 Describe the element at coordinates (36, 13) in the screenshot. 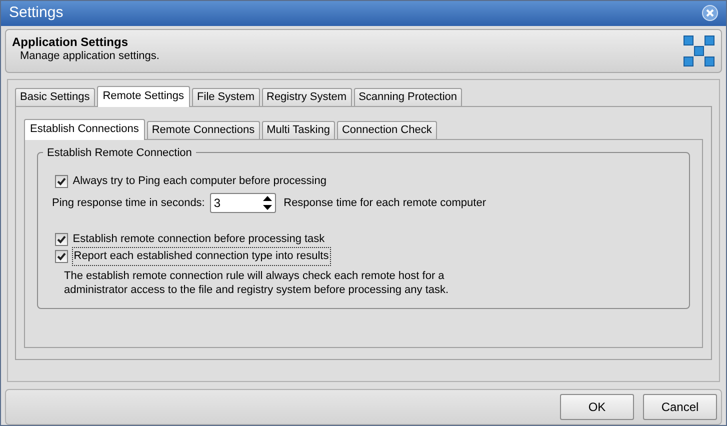

I see `window-title: Settings` at that location.